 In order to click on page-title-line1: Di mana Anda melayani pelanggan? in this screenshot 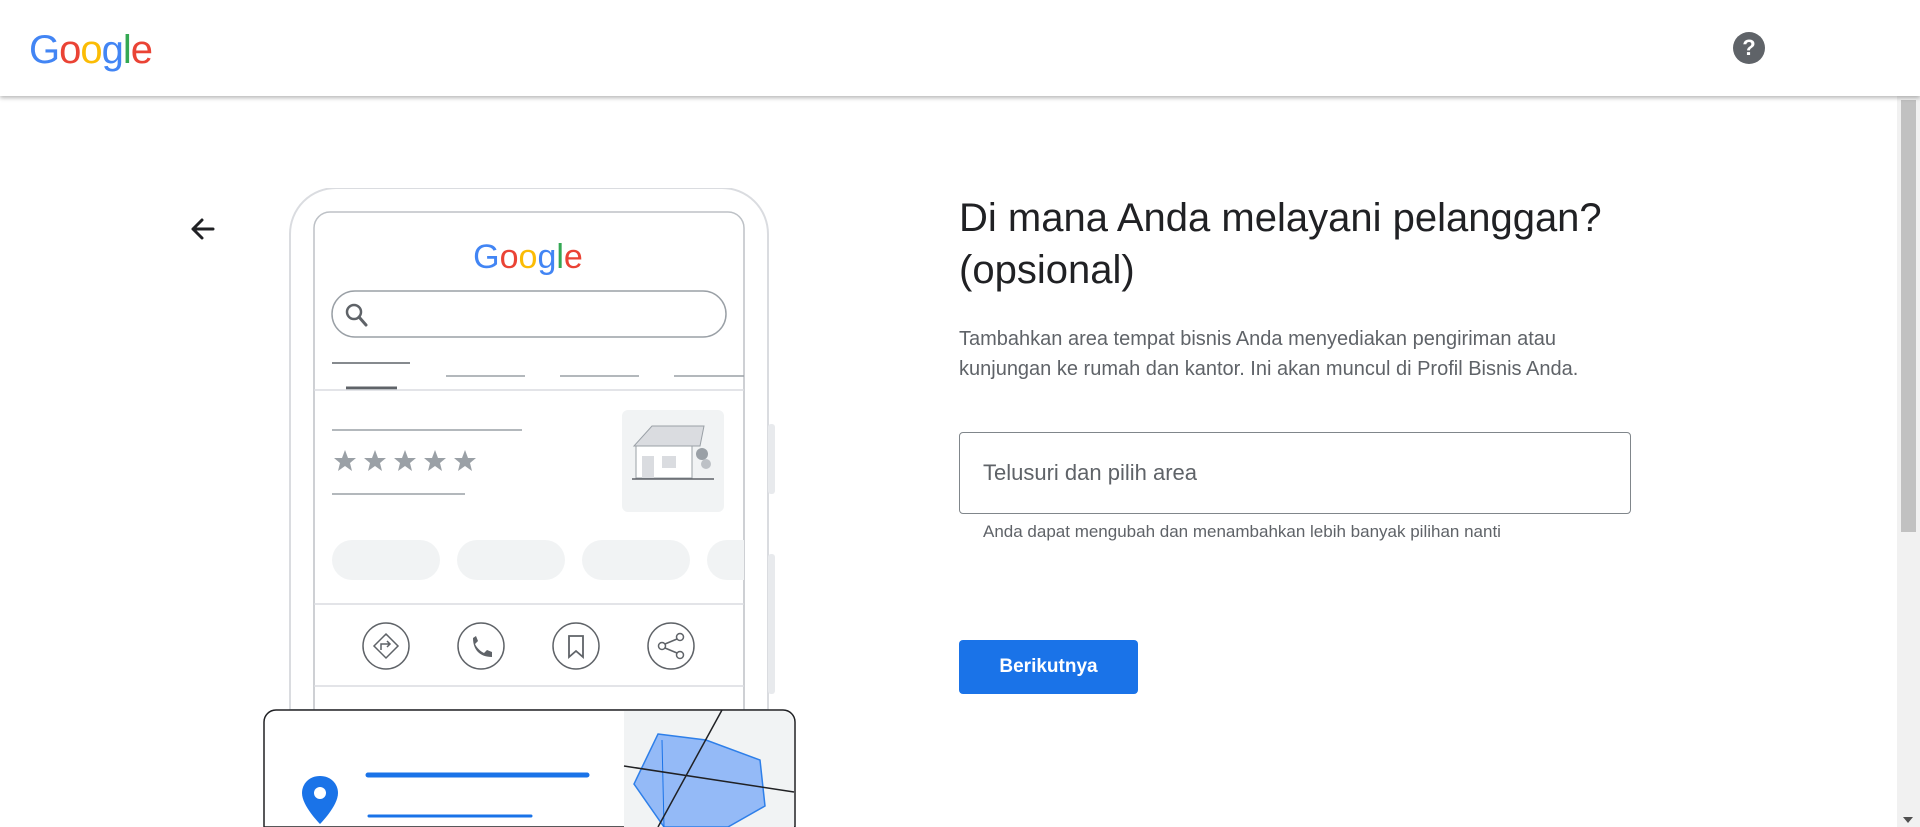, I will do `click(1280, 218)`.